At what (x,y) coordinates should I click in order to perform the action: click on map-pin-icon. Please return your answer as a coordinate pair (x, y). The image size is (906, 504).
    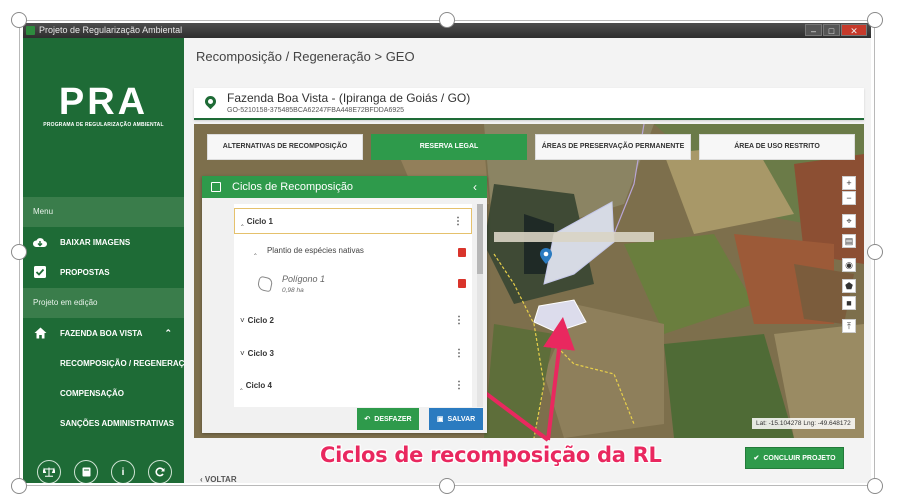
    Looking at the image, I should click on (210, 101).